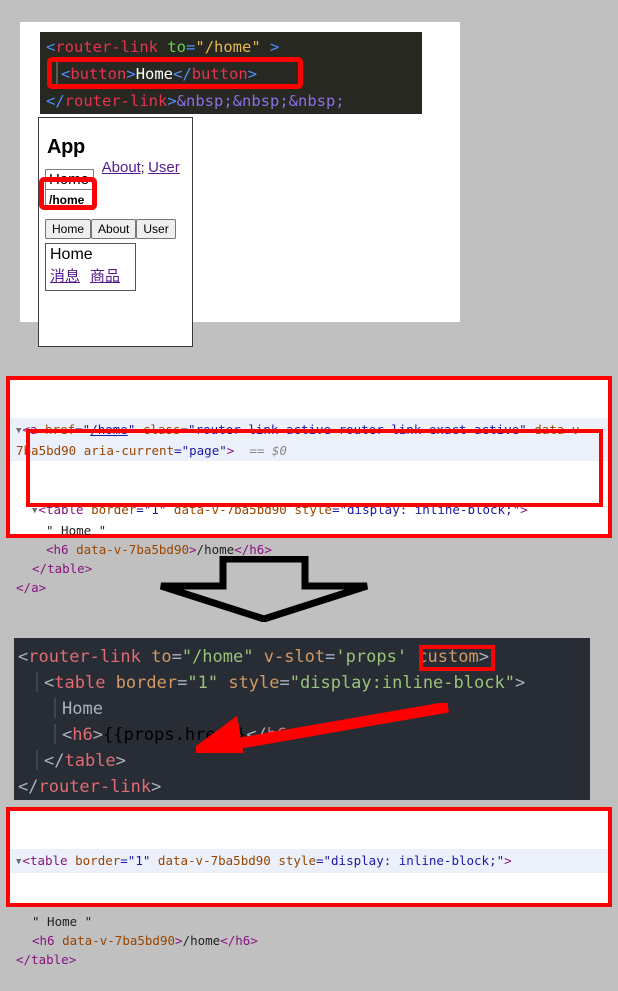 The width and height of the screenshot is (618, 991). What do you see at coordinates (294, 657) in the screenshot?
I see `token-attr: v-slot` at bounding box center [294, 657].